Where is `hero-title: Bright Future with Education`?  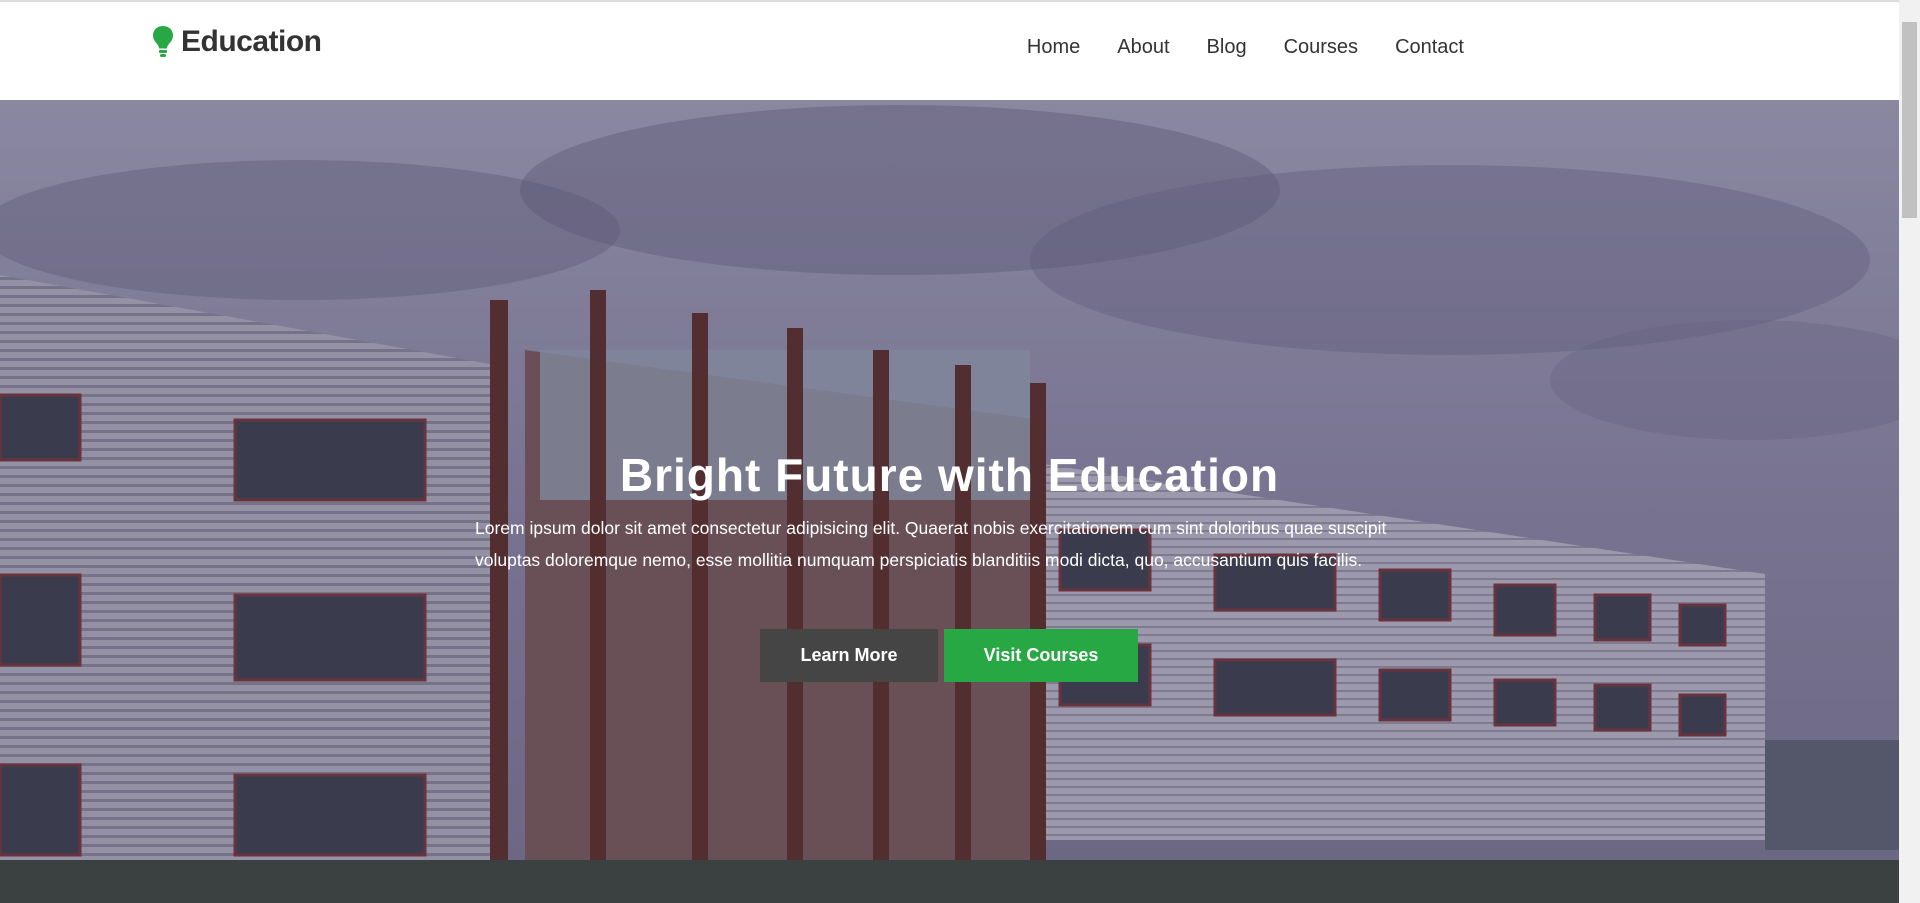
hero-title: Bright Future with Education is located at coordinates (949, 475).